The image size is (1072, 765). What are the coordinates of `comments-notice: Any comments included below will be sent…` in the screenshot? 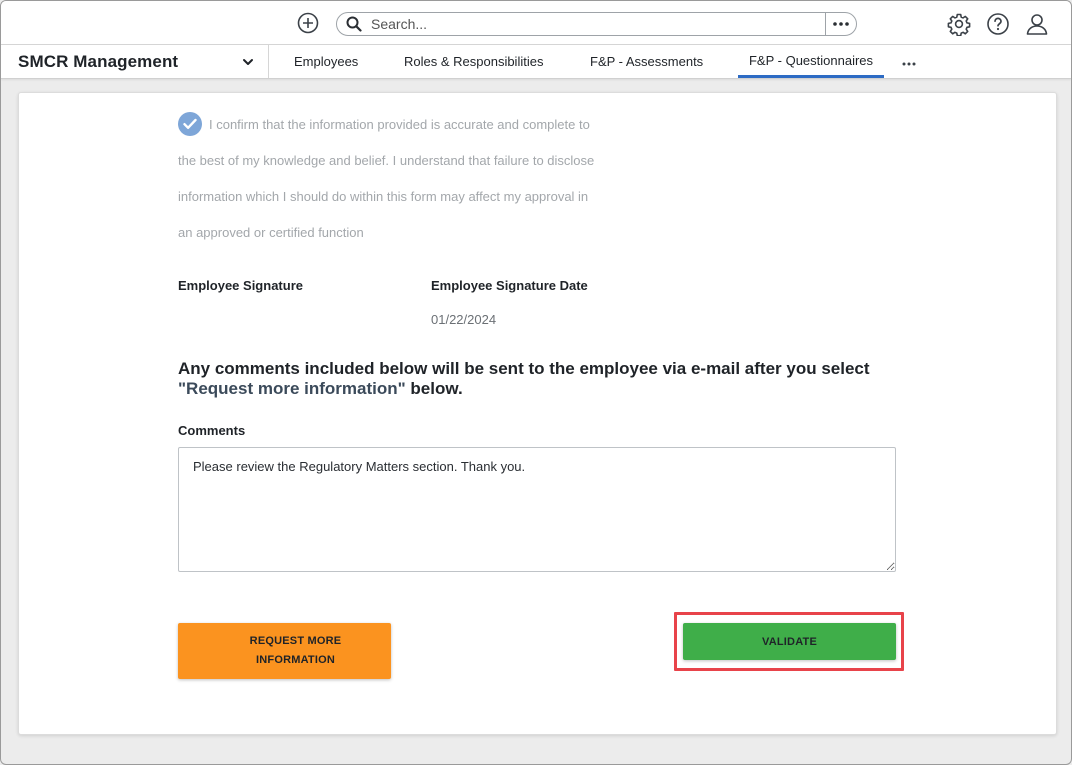 It's located at (543, 379).